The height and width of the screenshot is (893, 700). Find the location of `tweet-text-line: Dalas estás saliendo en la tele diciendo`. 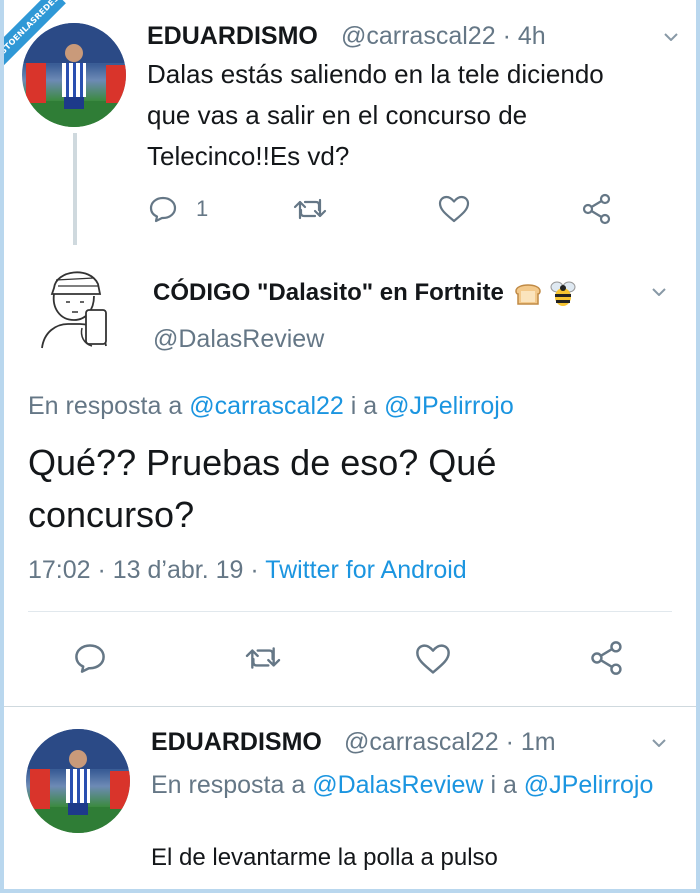

tweet-text-line: Dalas estás saliendo en la tele diciendo is located at coordinates (375, 74).